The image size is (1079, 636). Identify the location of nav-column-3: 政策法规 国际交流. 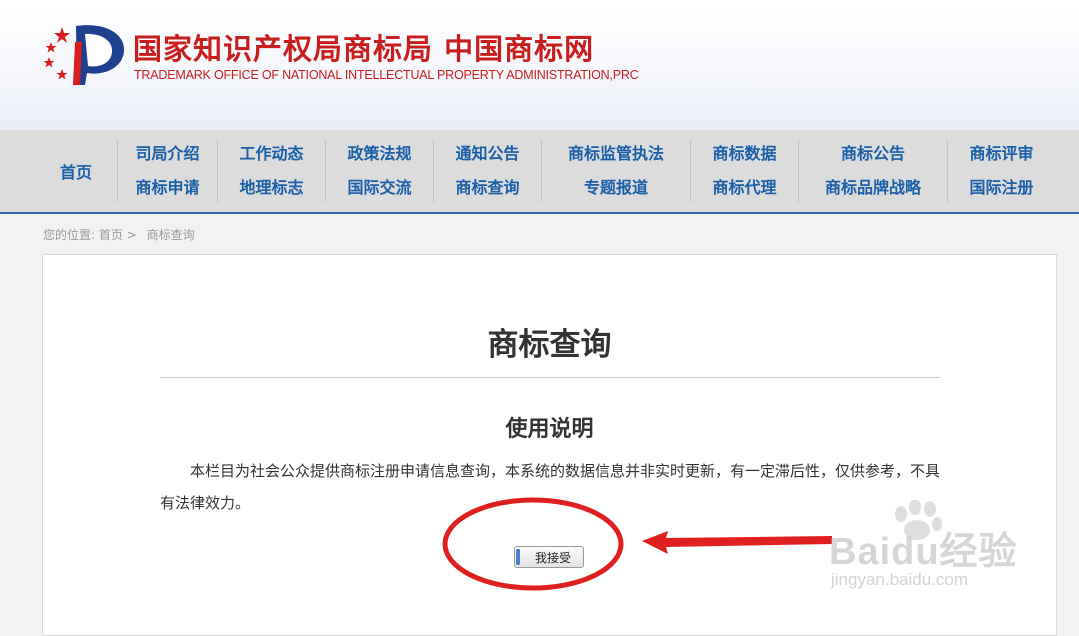
(379, 171).